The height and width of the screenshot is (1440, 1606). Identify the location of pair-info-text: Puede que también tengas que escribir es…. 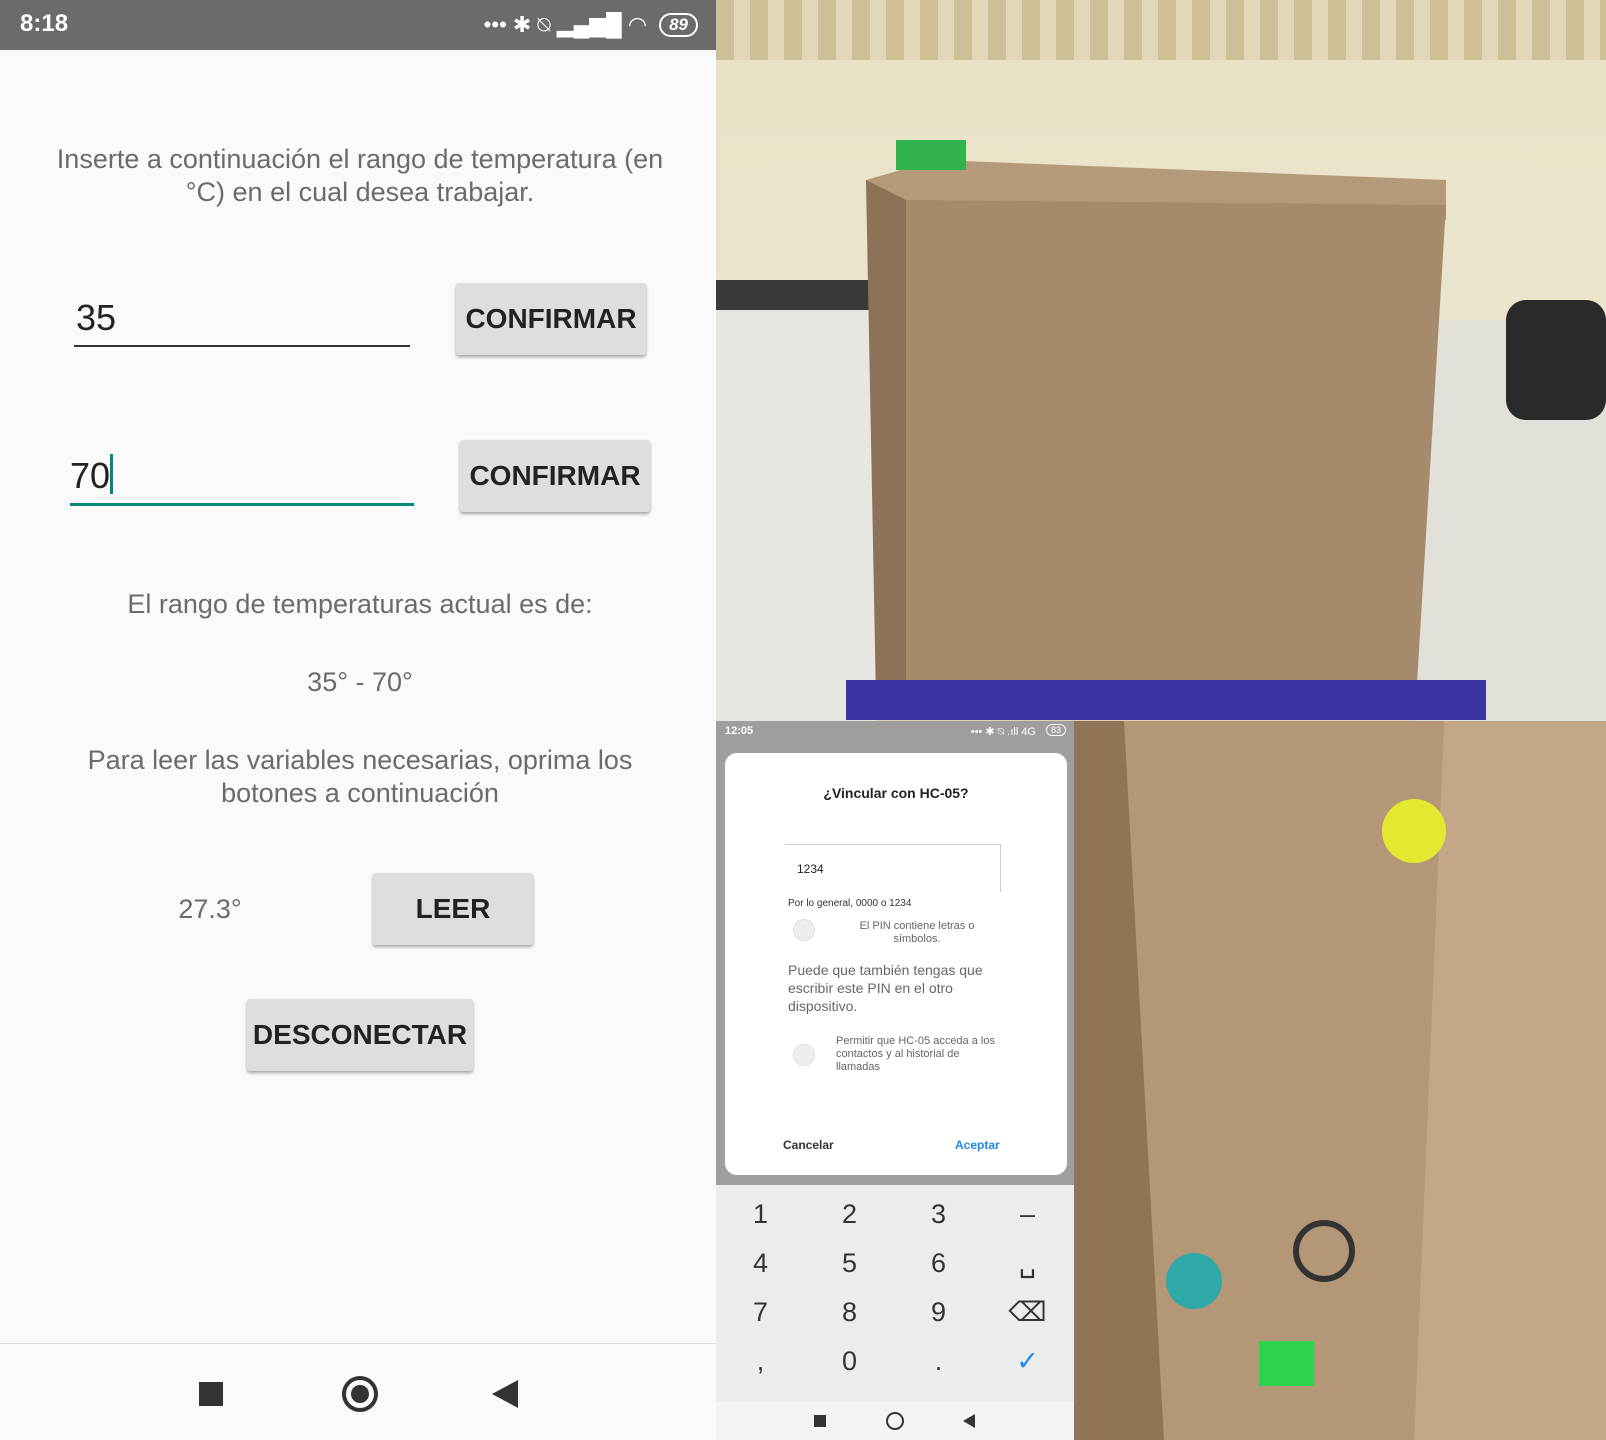
(885, 988).